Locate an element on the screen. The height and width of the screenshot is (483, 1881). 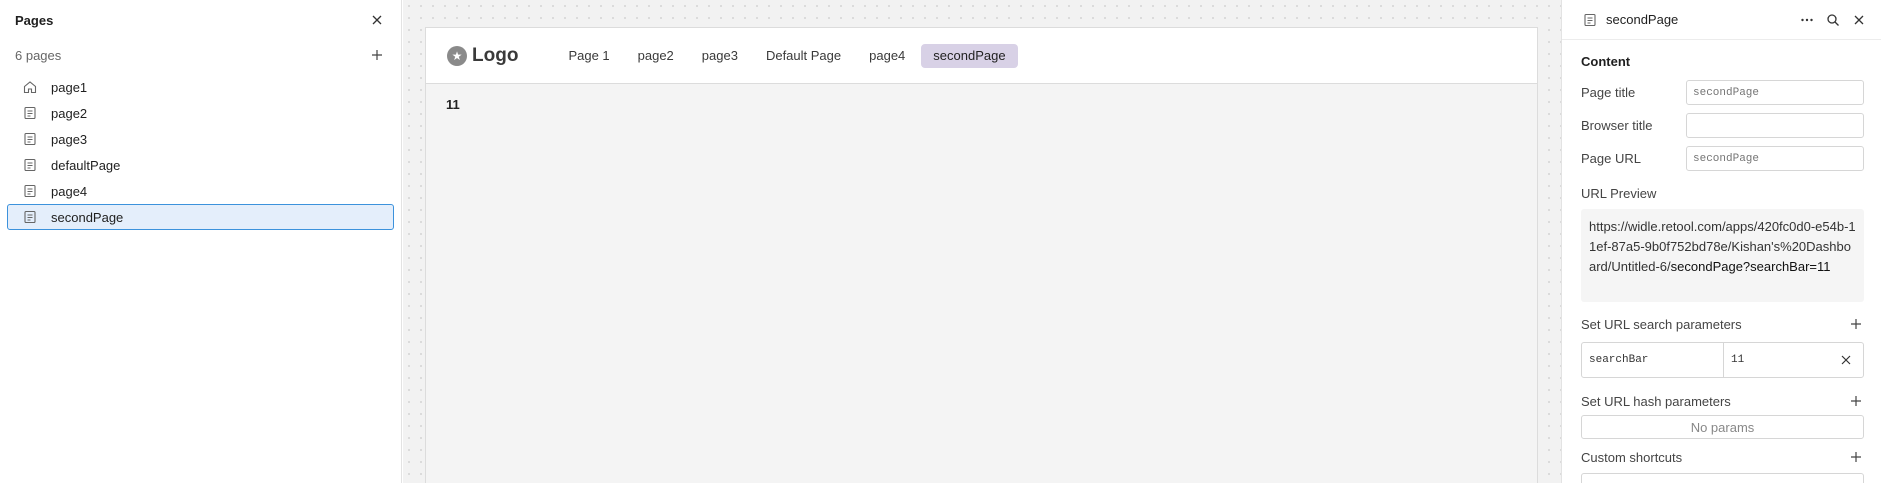
page-item-label: page1 is located at coordinates (69, 87).